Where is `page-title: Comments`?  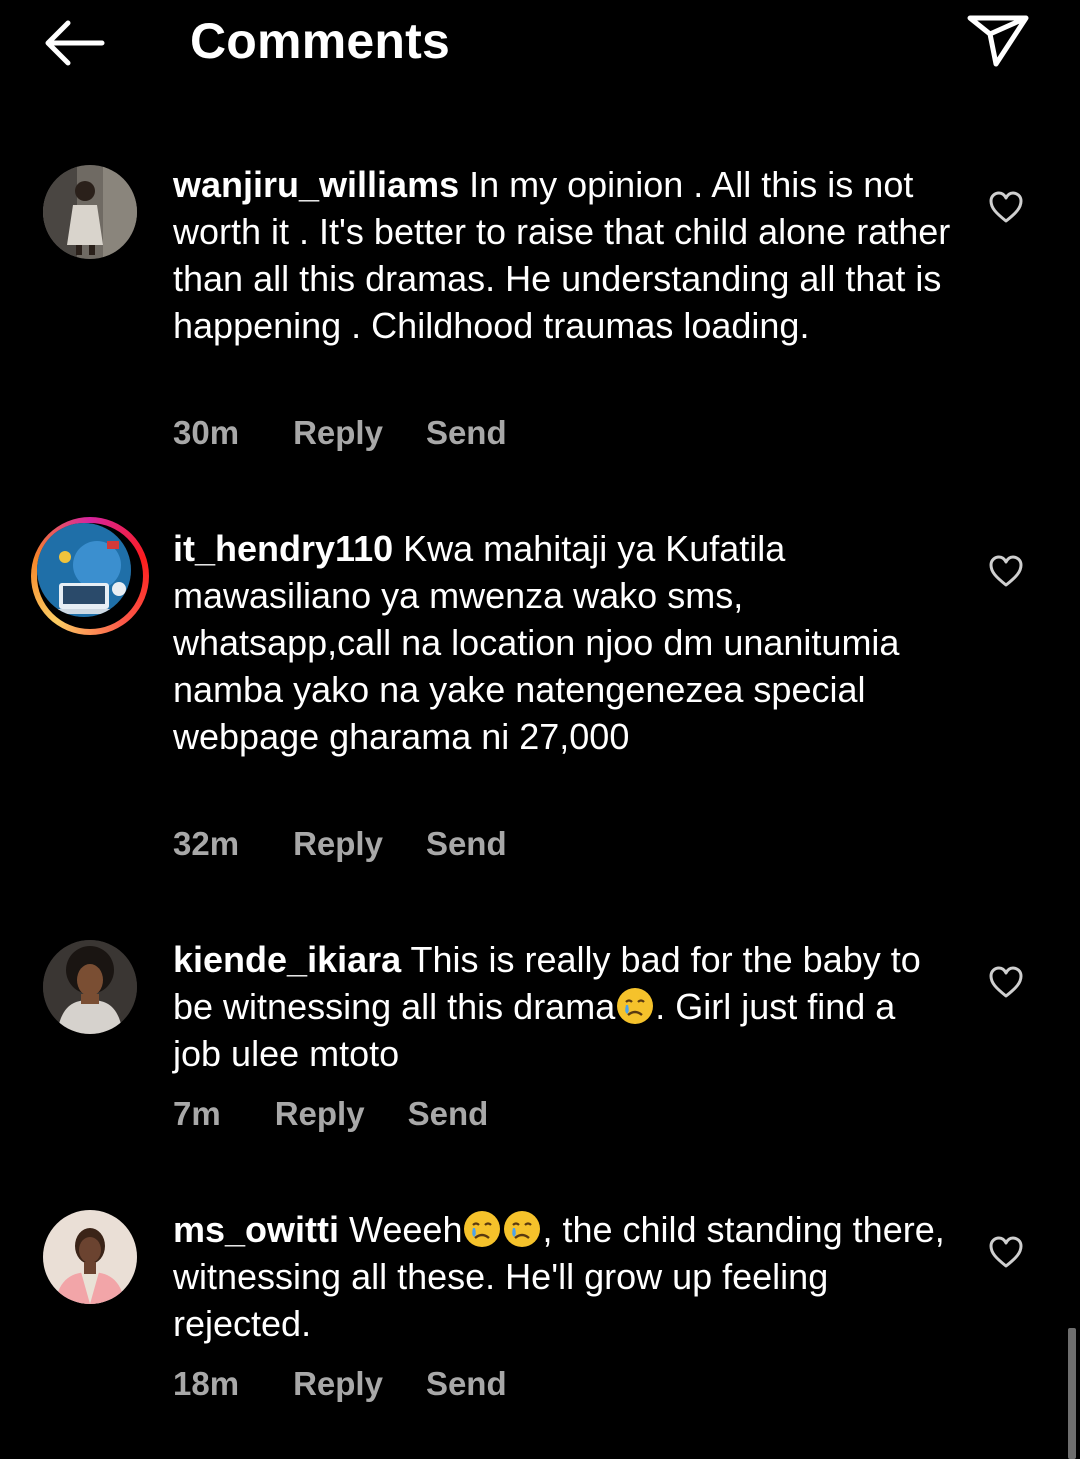 page-title: Comments is located at coordinates (320, 41).